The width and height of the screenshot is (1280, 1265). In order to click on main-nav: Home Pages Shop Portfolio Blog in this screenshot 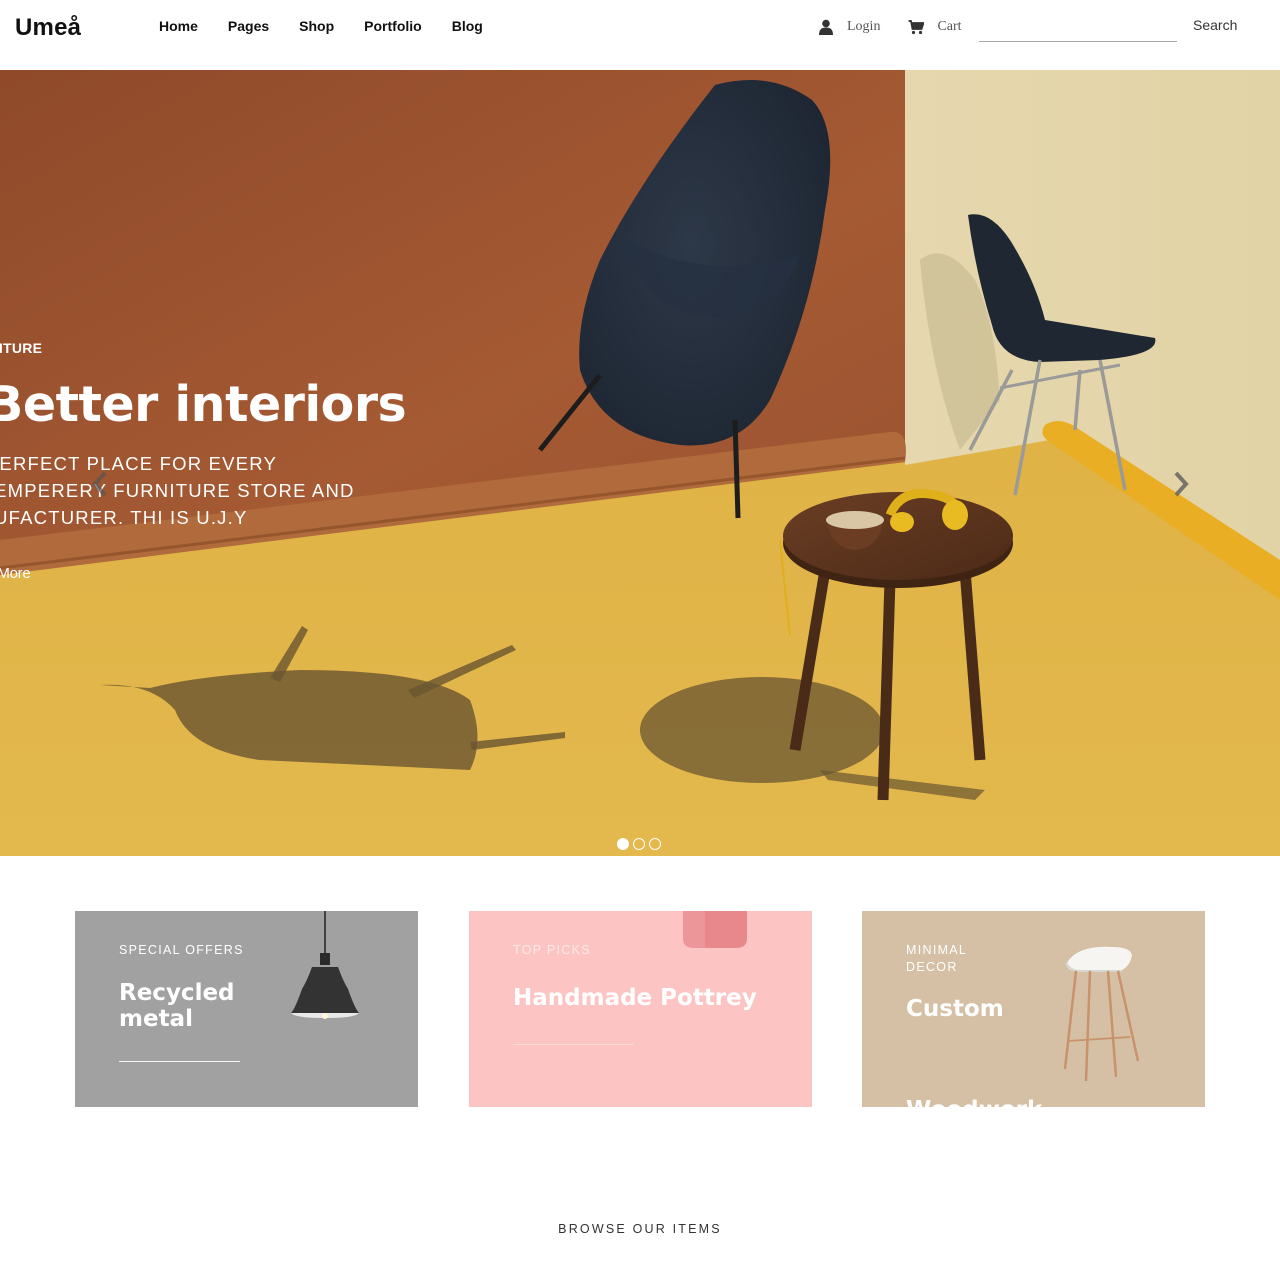, I will do `click(336, 26)`.